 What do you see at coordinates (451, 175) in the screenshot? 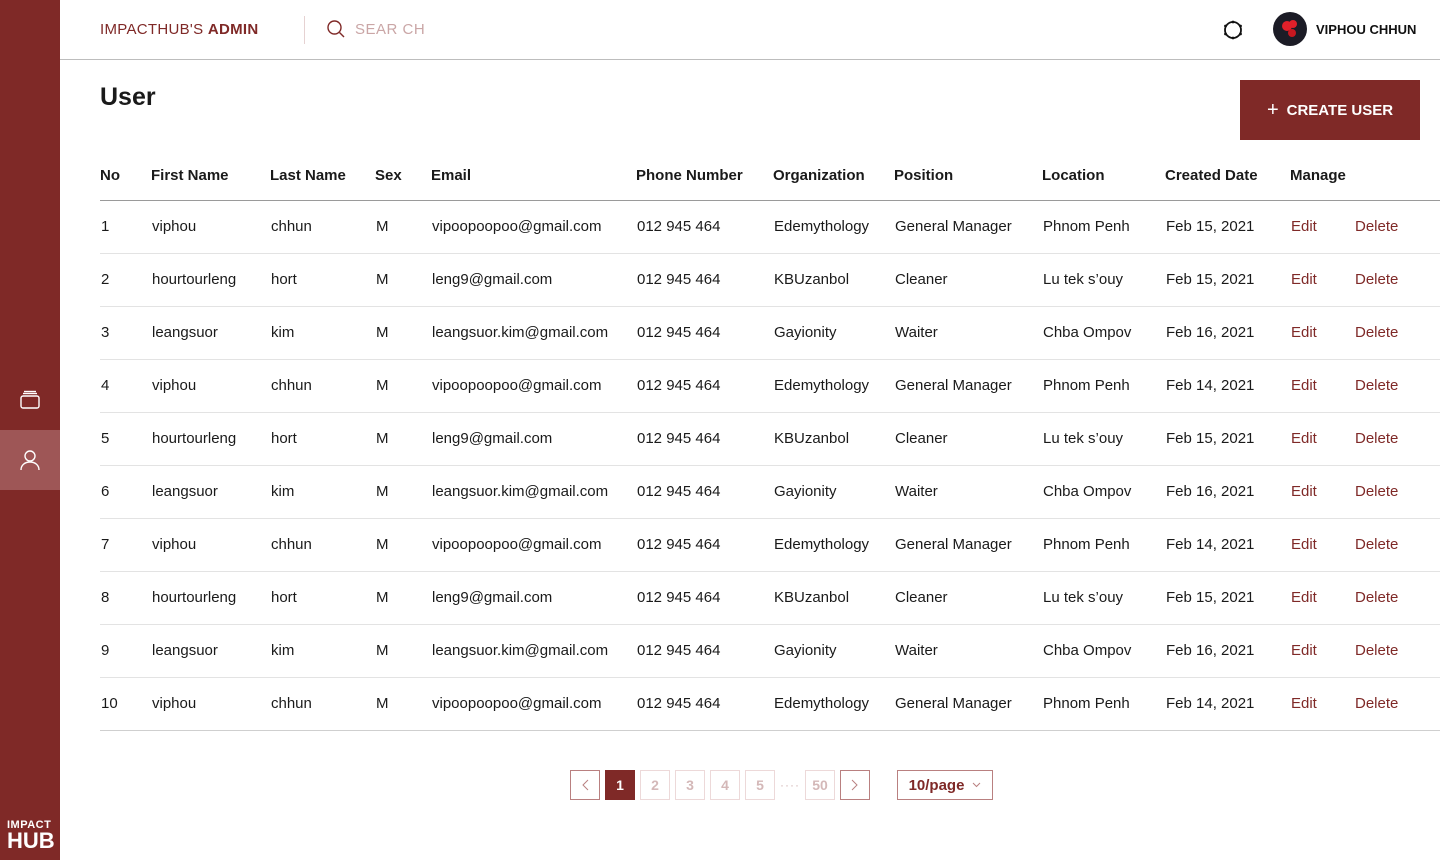
I see `column-header-email: Email` at bounding box center [451, 175].